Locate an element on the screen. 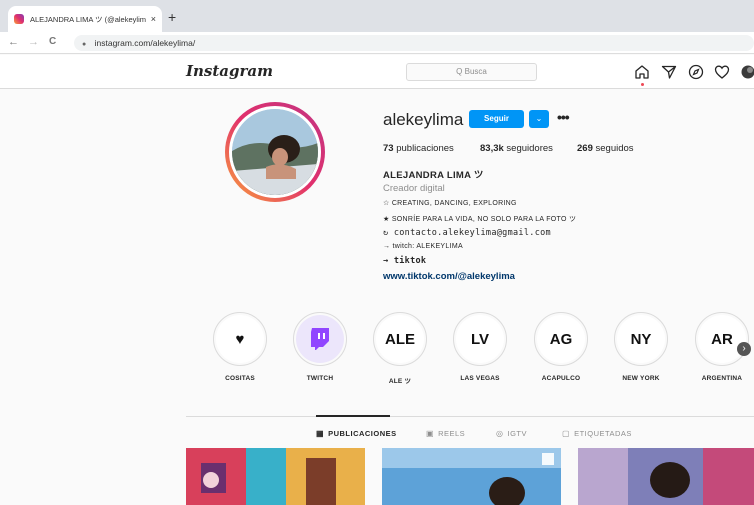  following-label: seguidos is located at coordinates (614, 148).